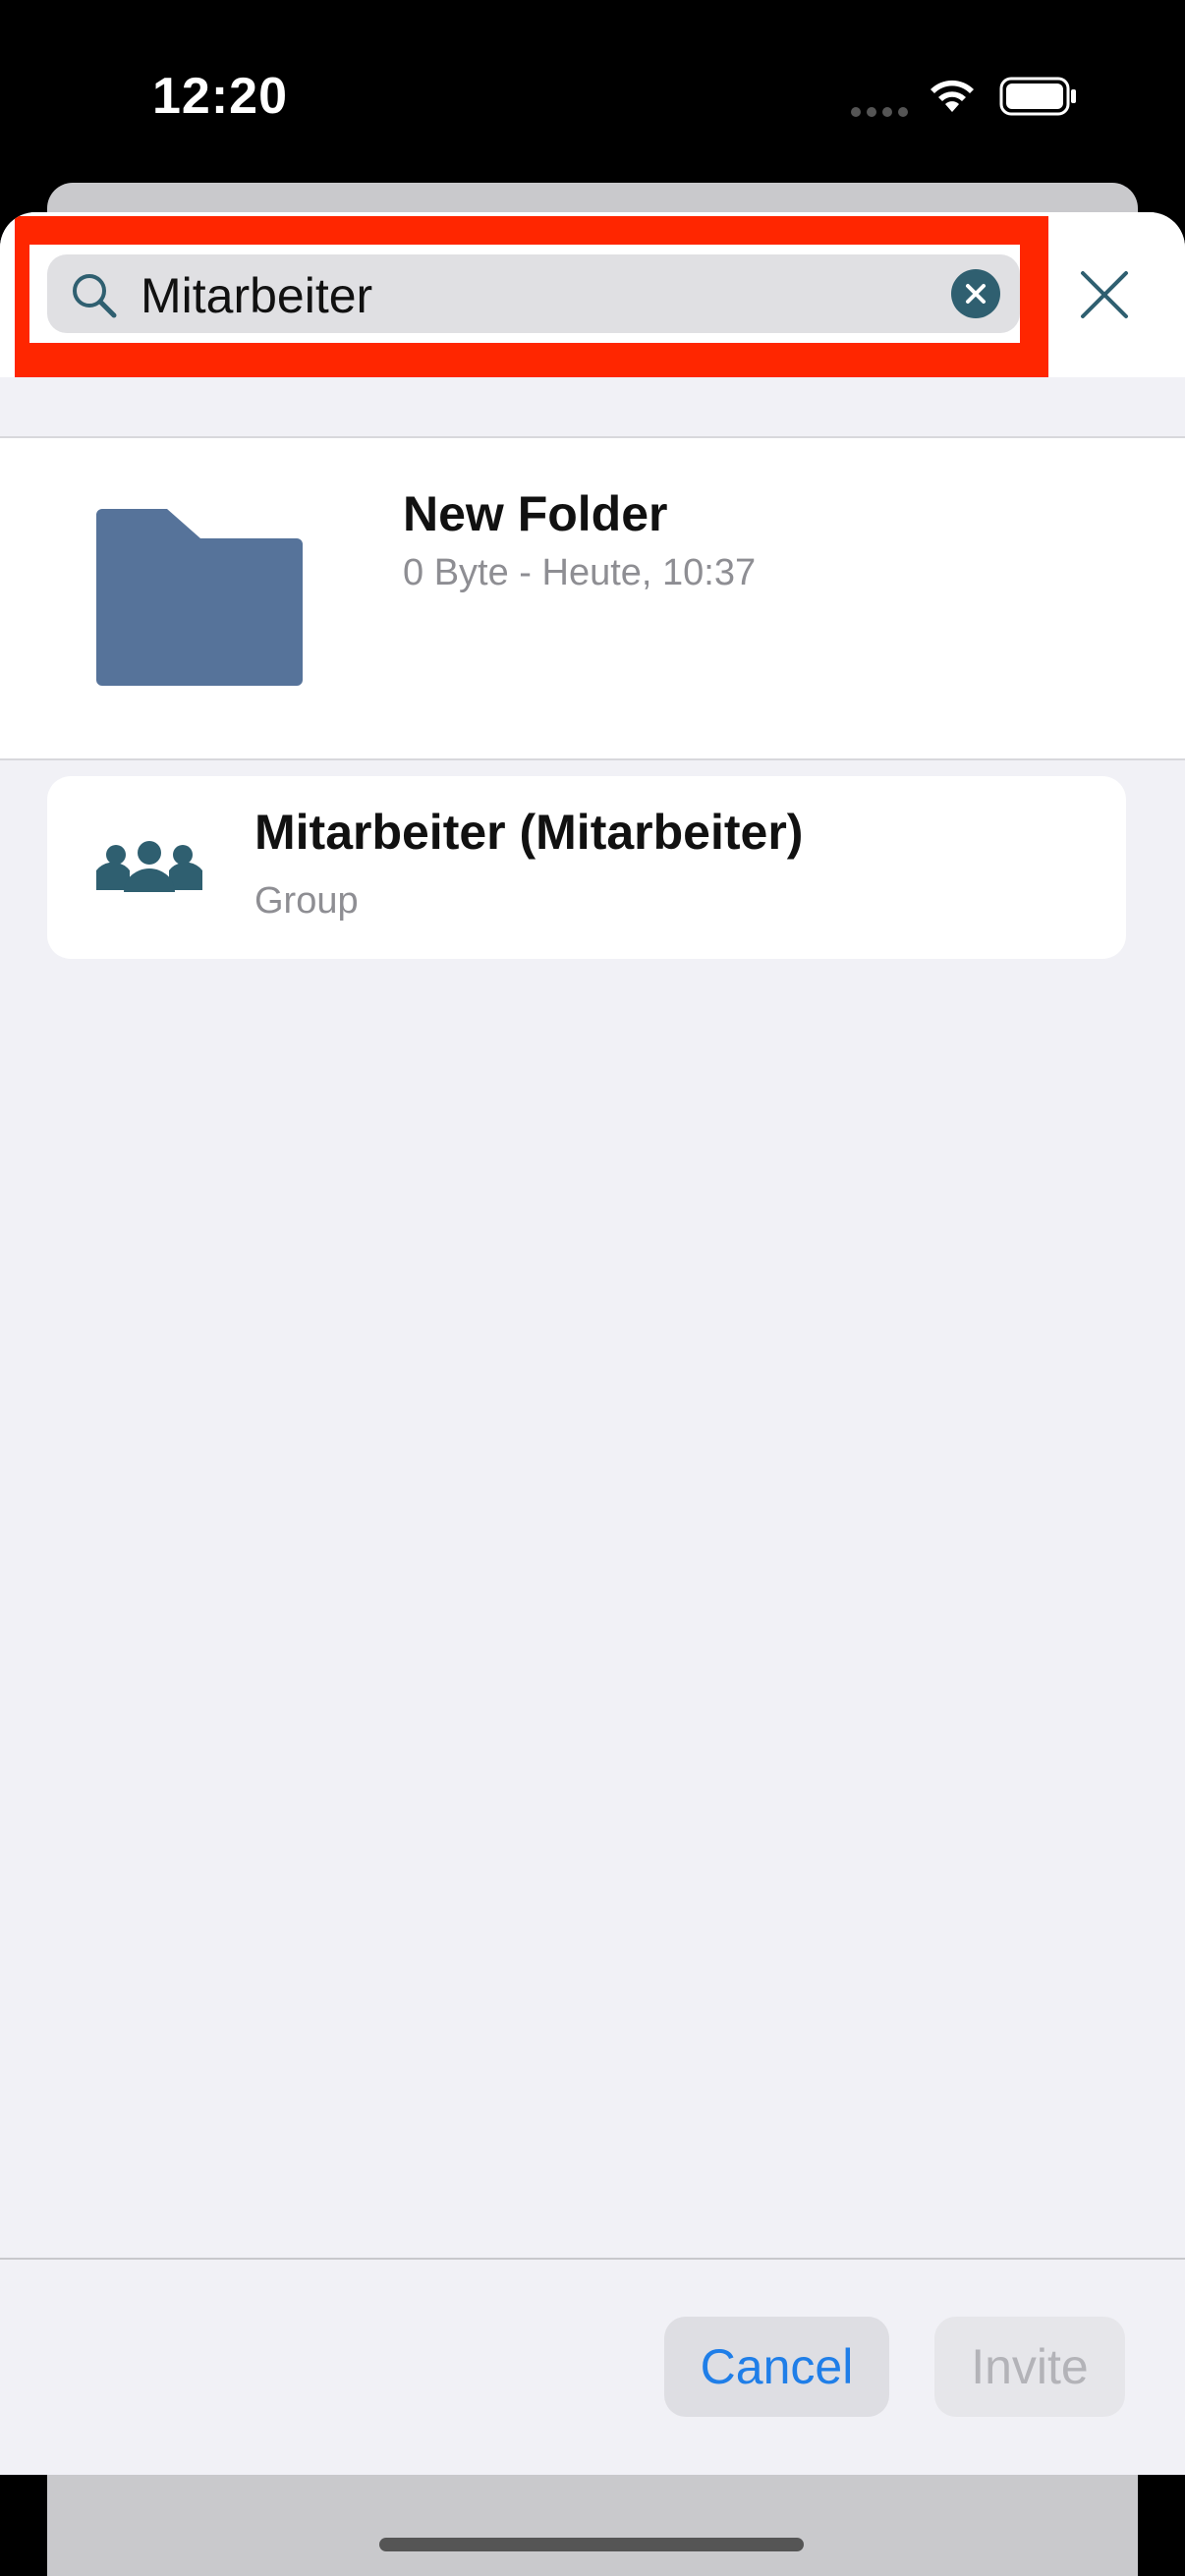 Image resolution: width=1185 pixels, height=2576 pixels. Describe the element at coordinates (200, 597) in the screenshot. I see `folder-icon` at that location.